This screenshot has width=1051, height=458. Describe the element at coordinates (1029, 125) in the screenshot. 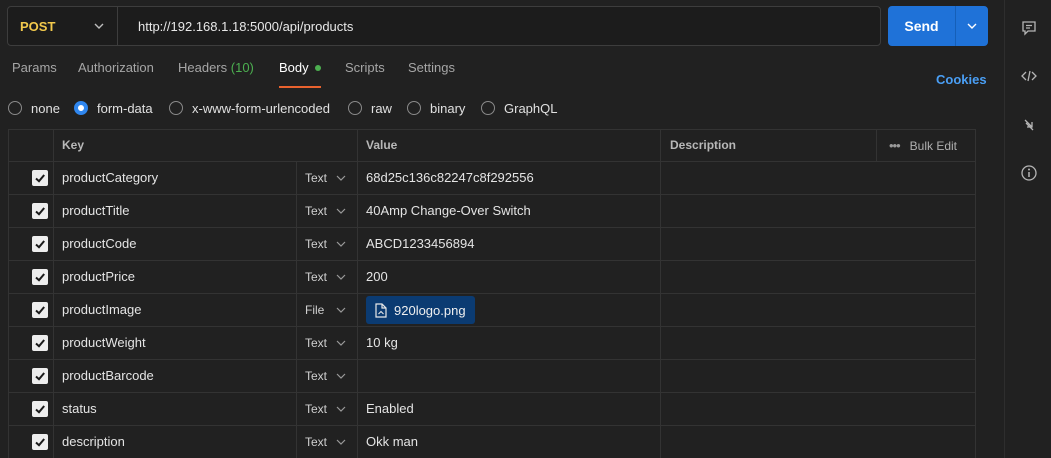

I see `arrows-icon` at that location.